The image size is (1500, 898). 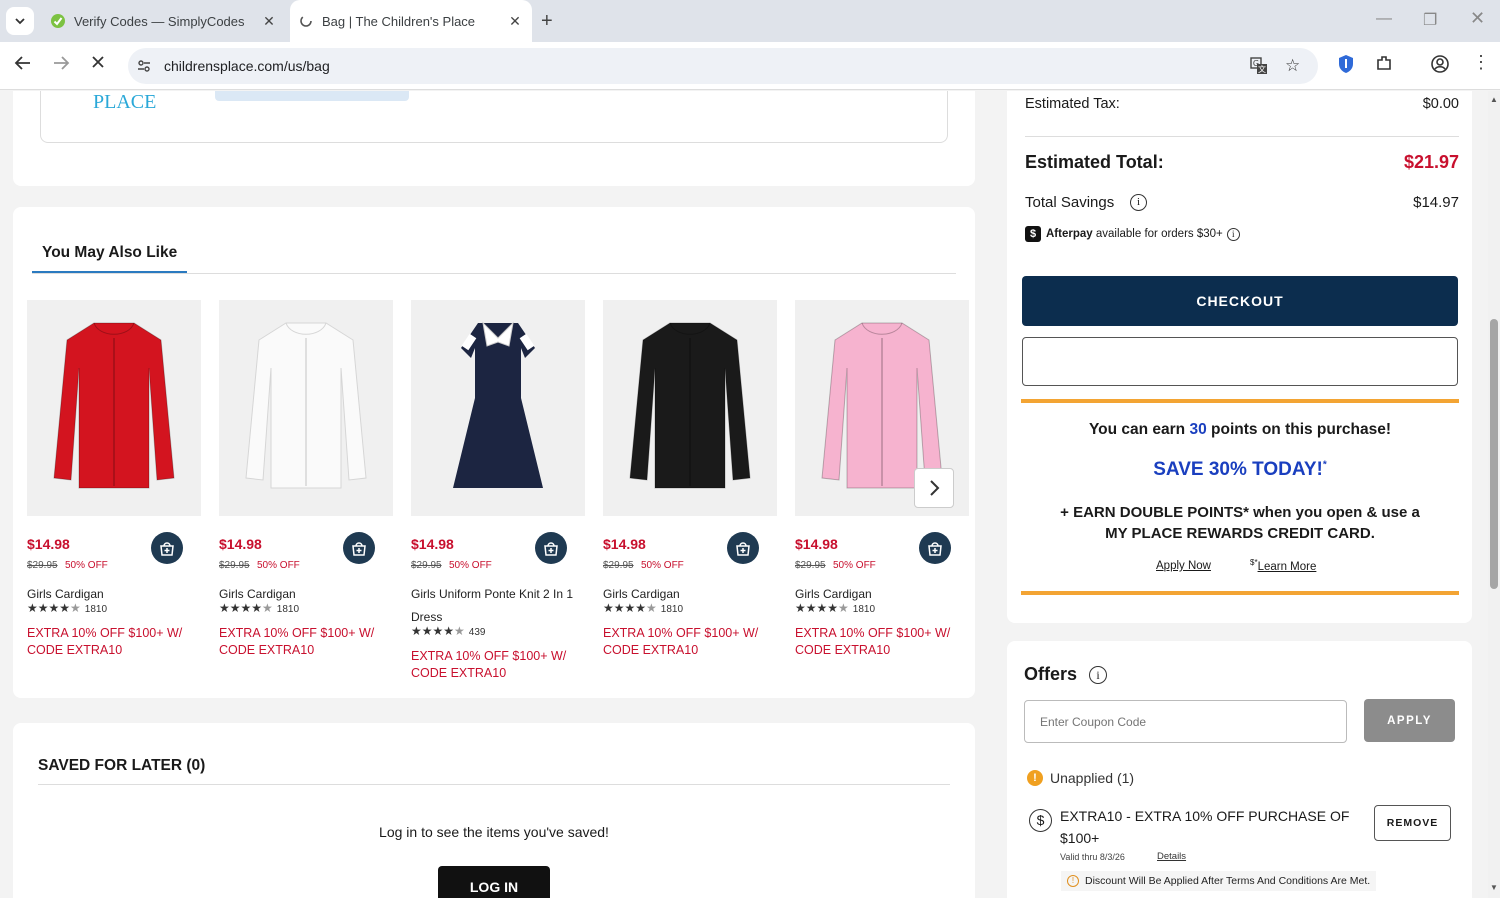 What do you see at coordinates (497, 606) in the screenshot?
I see `product-name: Girls Uniform Ponte Knit 2 In 1 Dress` at bounding box center [497, 606].